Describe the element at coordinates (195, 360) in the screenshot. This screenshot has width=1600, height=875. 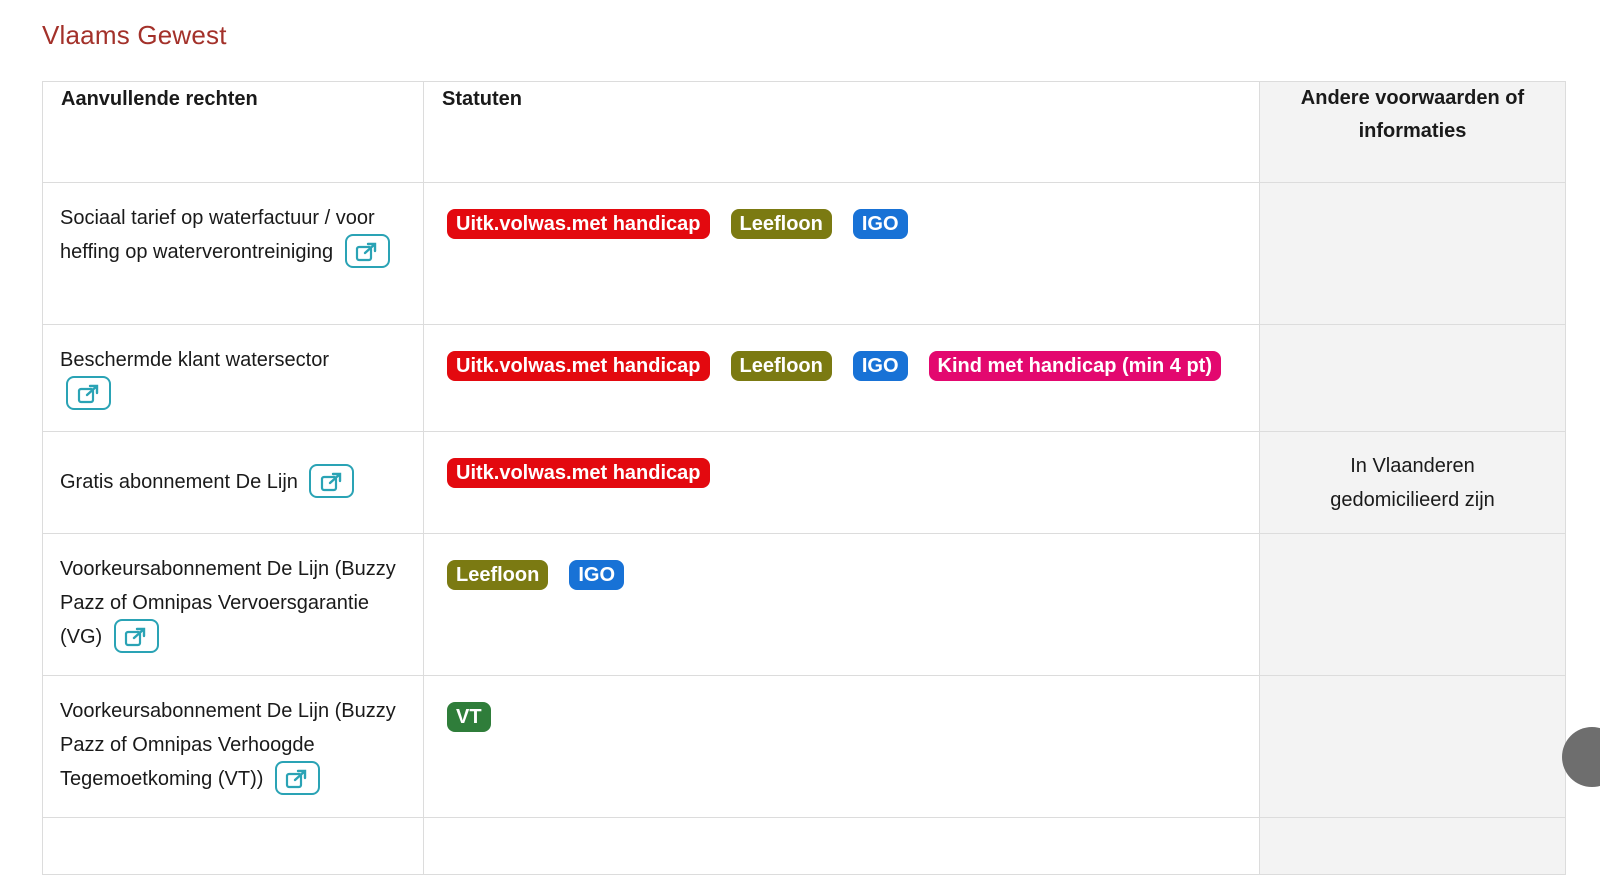
I see `right-name: Beschermde klant watersector` at that location.